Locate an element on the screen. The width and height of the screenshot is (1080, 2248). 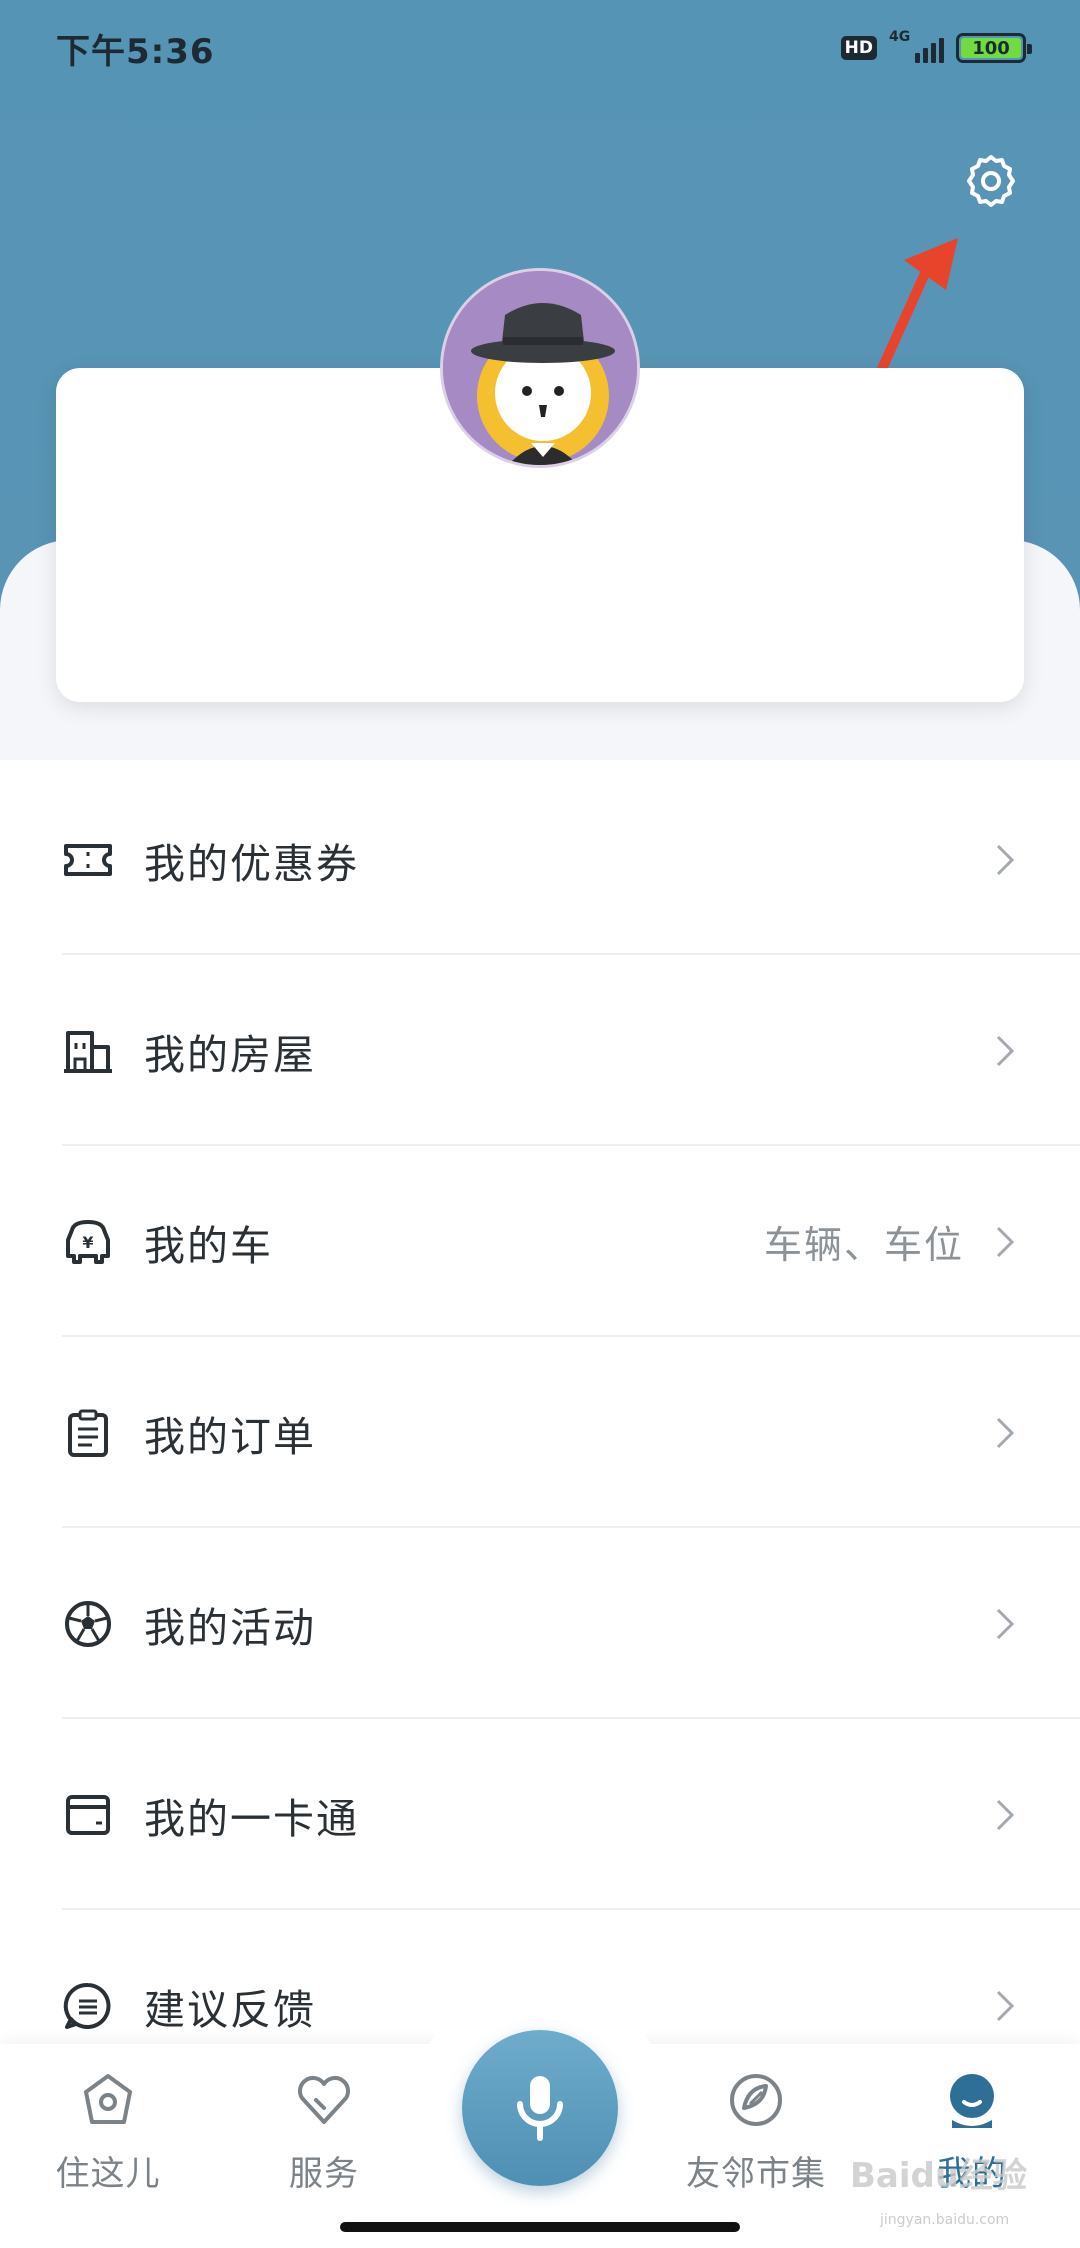
clipboard-icon is located at coordinates (88, 1433).